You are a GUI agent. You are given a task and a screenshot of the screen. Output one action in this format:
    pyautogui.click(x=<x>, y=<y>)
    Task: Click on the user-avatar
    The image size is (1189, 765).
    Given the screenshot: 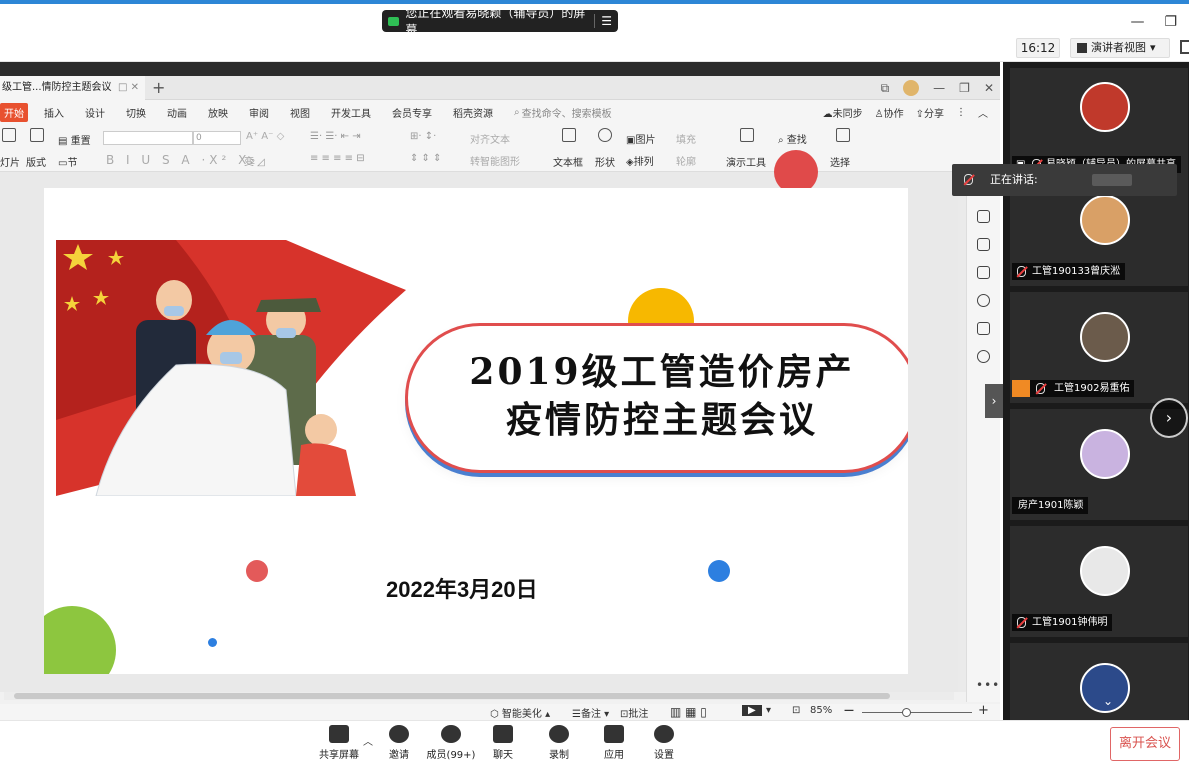 What is the action you would take?
    pyautogui.click(x=911, y=88)
    